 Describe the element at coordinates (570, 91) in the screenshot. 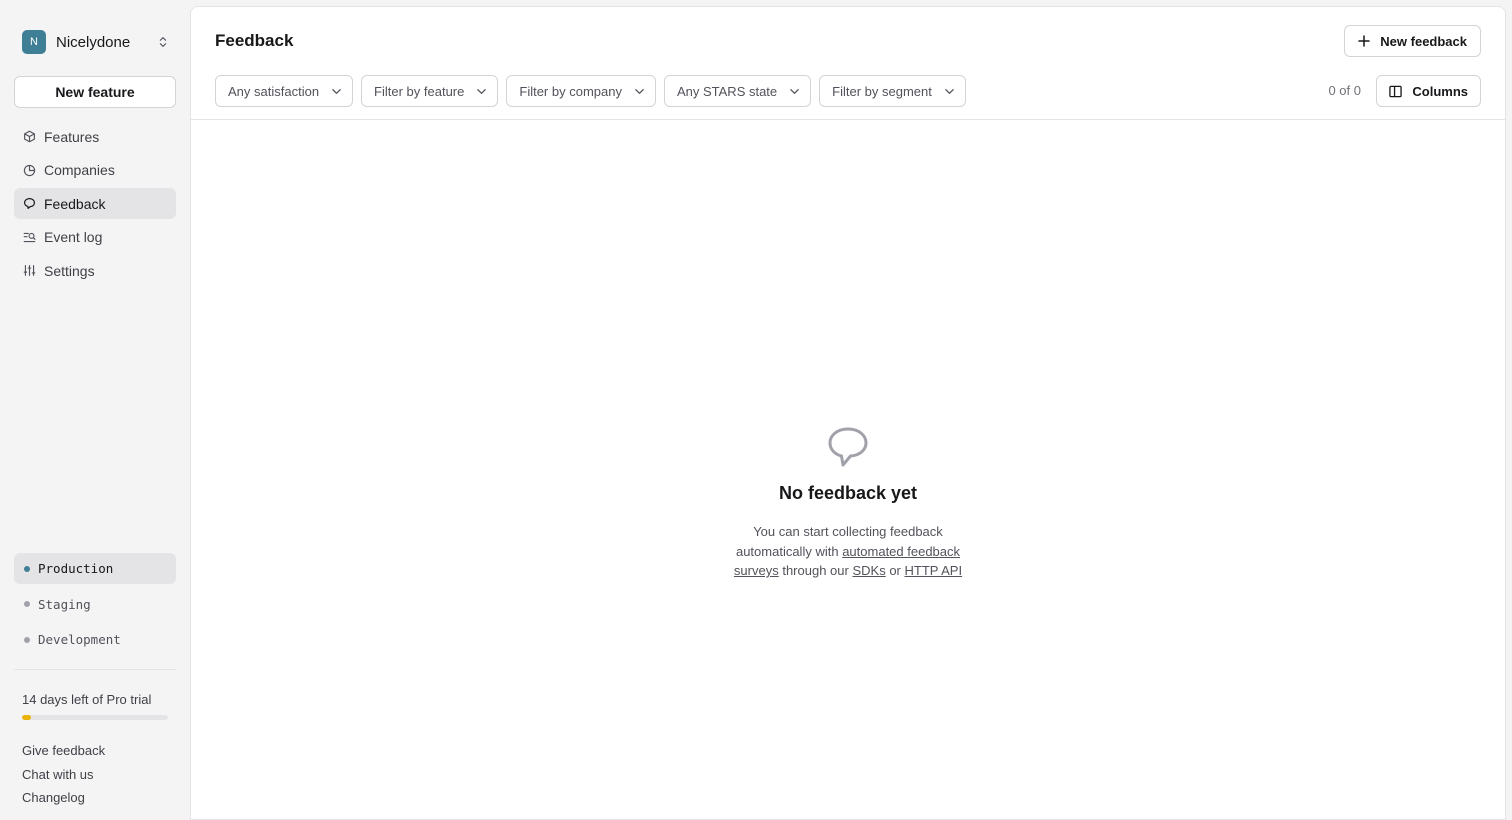

I see `filter-label: Filter by company` at that location.